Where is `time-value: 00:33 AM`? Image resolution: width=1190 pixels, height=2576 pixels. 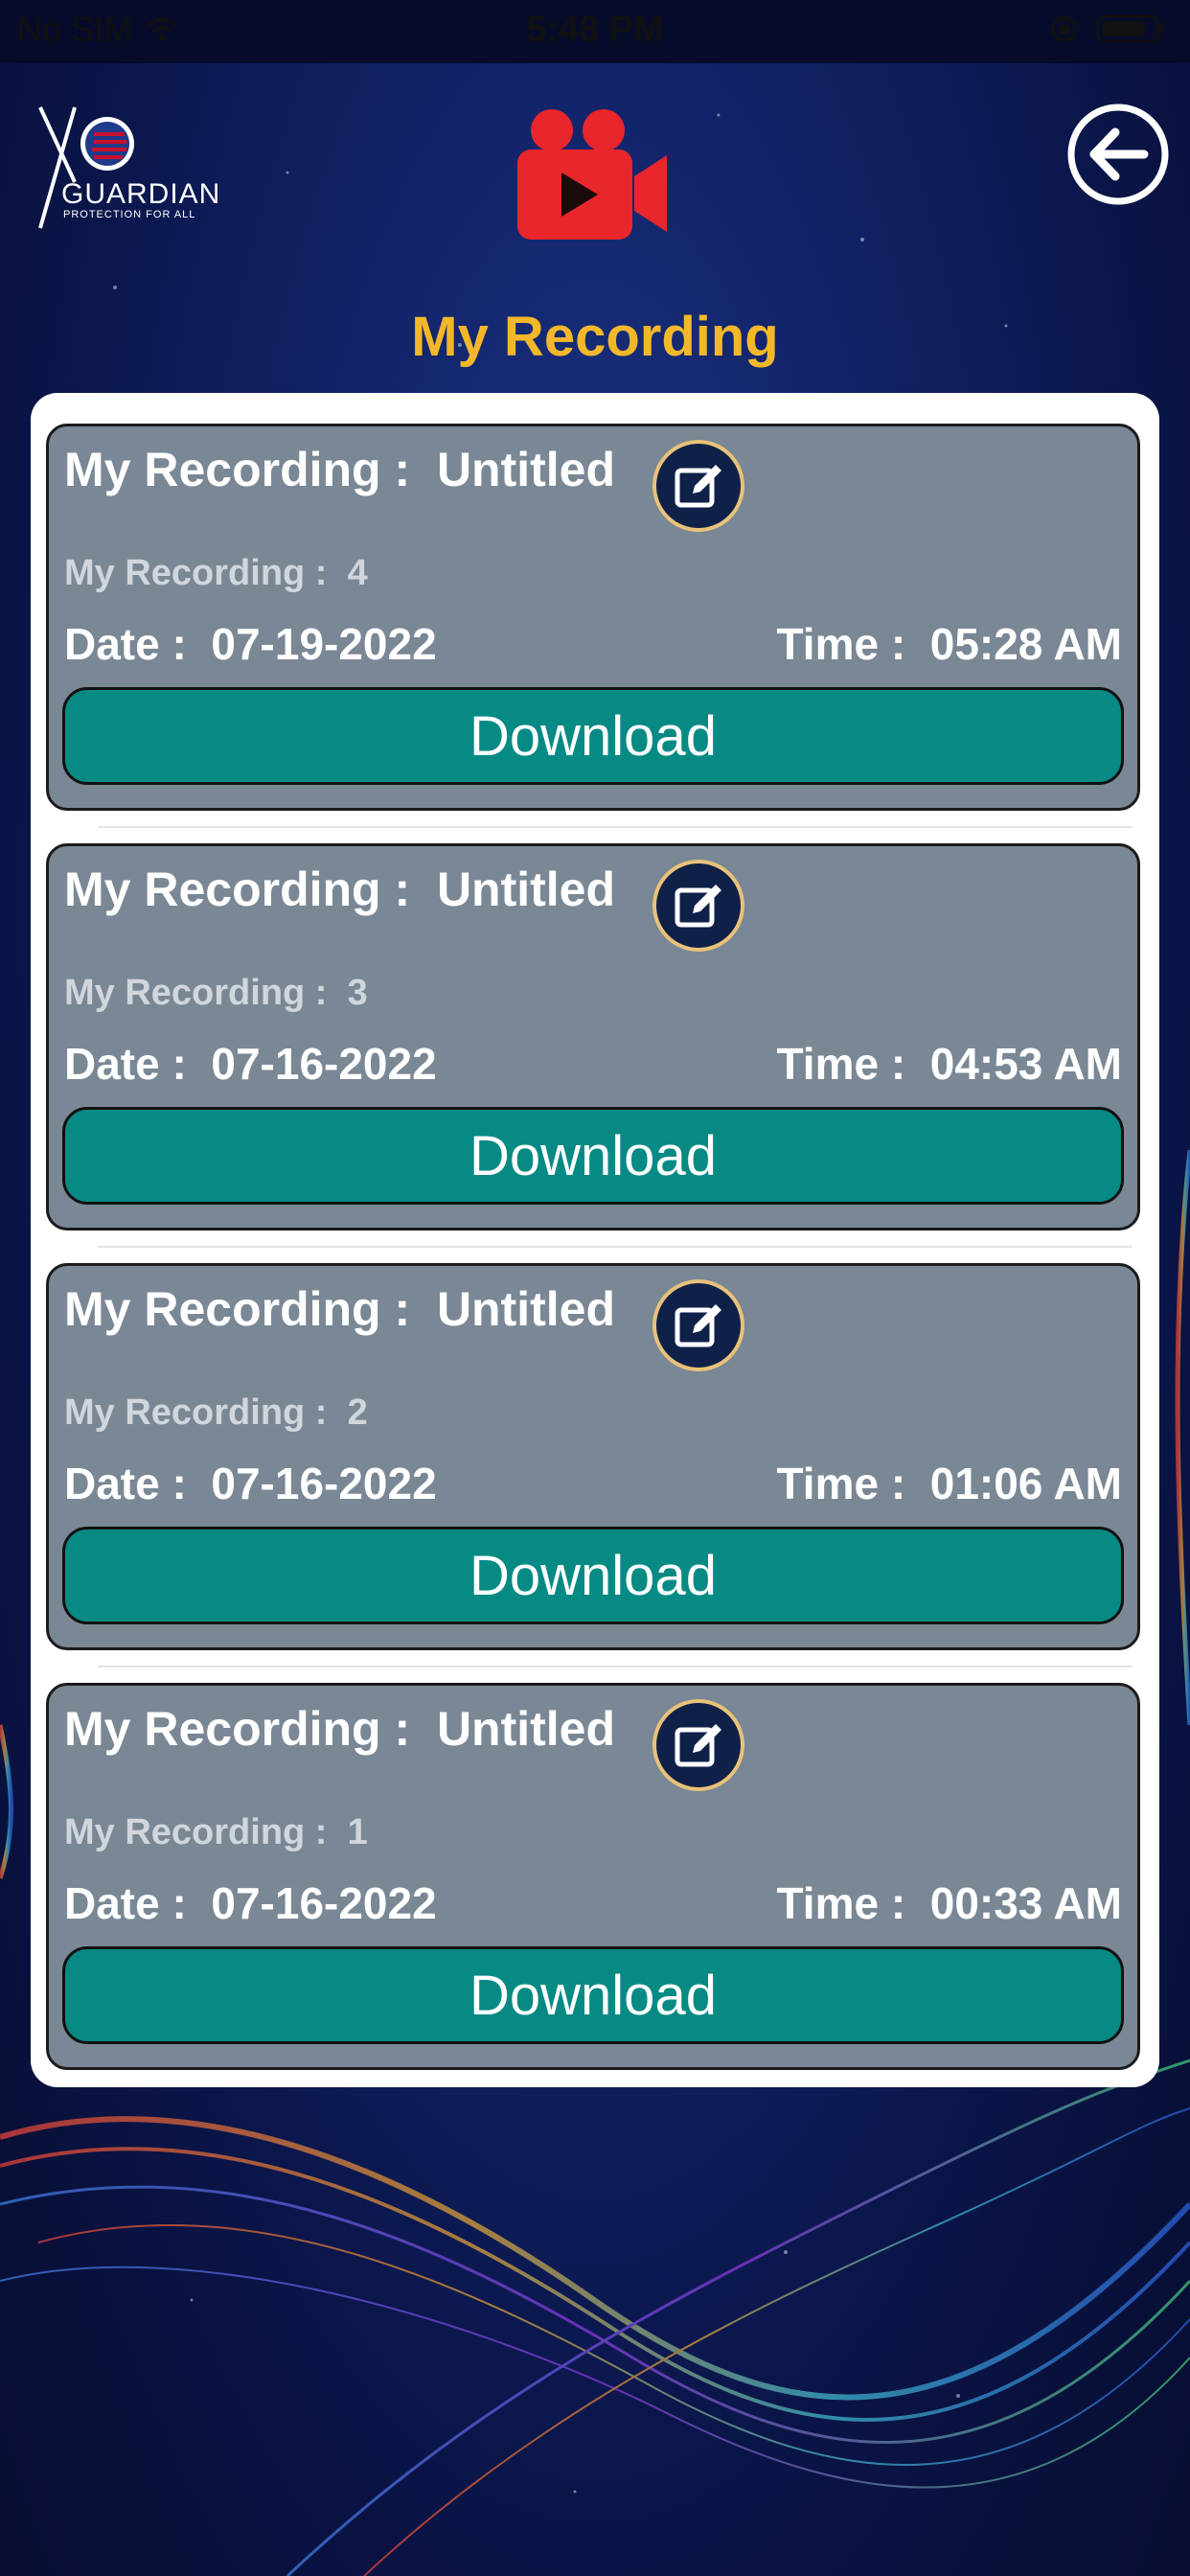 time-value: 00:33 AM is located at coordinates (1026, 1903).